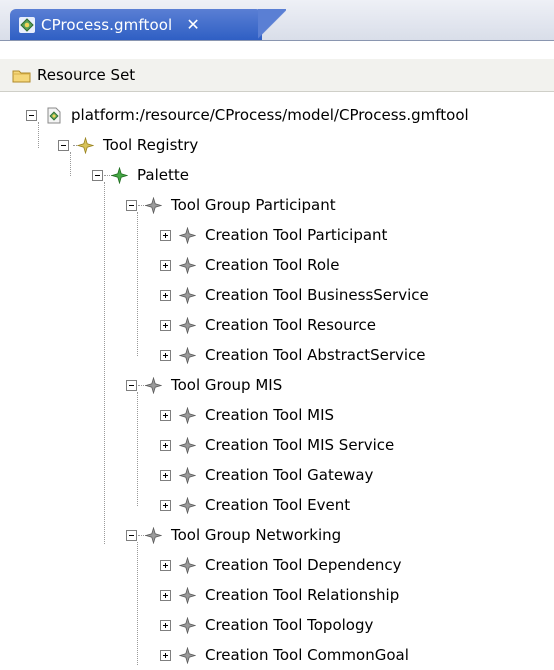 The image size is (554, 670). I want to click on palette-label: Palette, so click(163, 175).